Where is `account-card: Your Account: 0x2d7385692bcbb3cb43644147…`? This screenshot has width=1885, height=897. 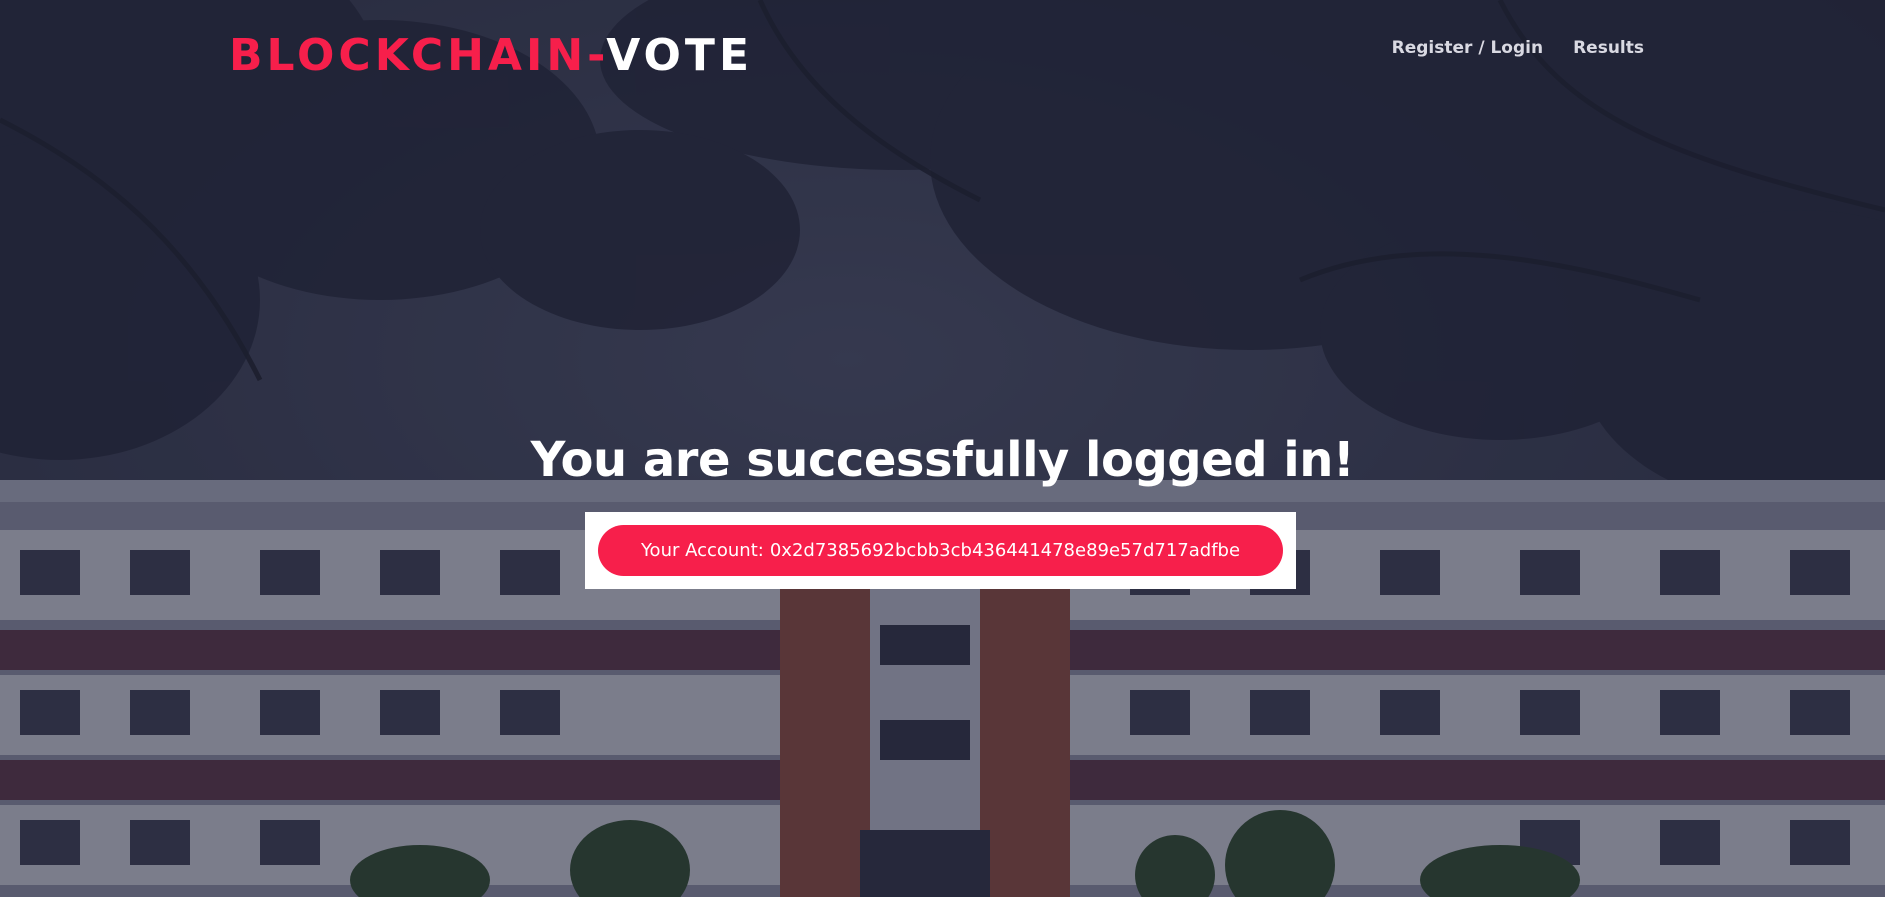 account-card: Your Account: 0x2d7385692bcbb3cb43644147… is located at coordinates (940, 550).